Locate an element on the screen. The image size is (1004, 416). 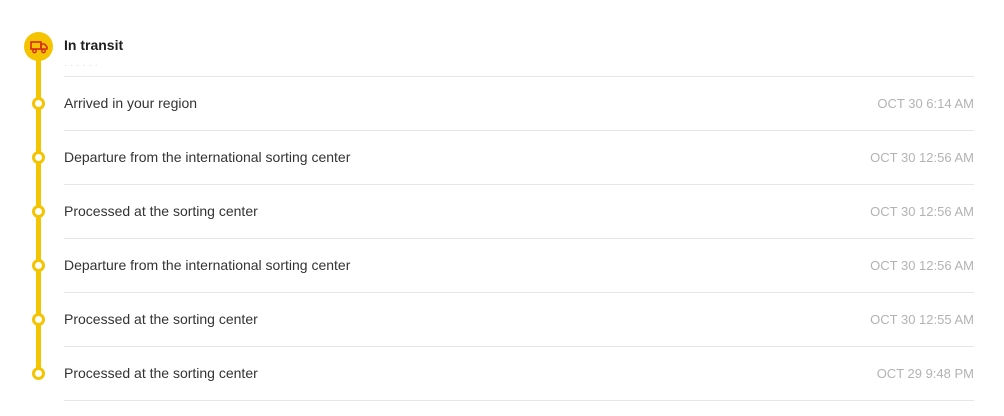
event-time: OCT 30 12:55 AM is located at coordinates (922, 319).